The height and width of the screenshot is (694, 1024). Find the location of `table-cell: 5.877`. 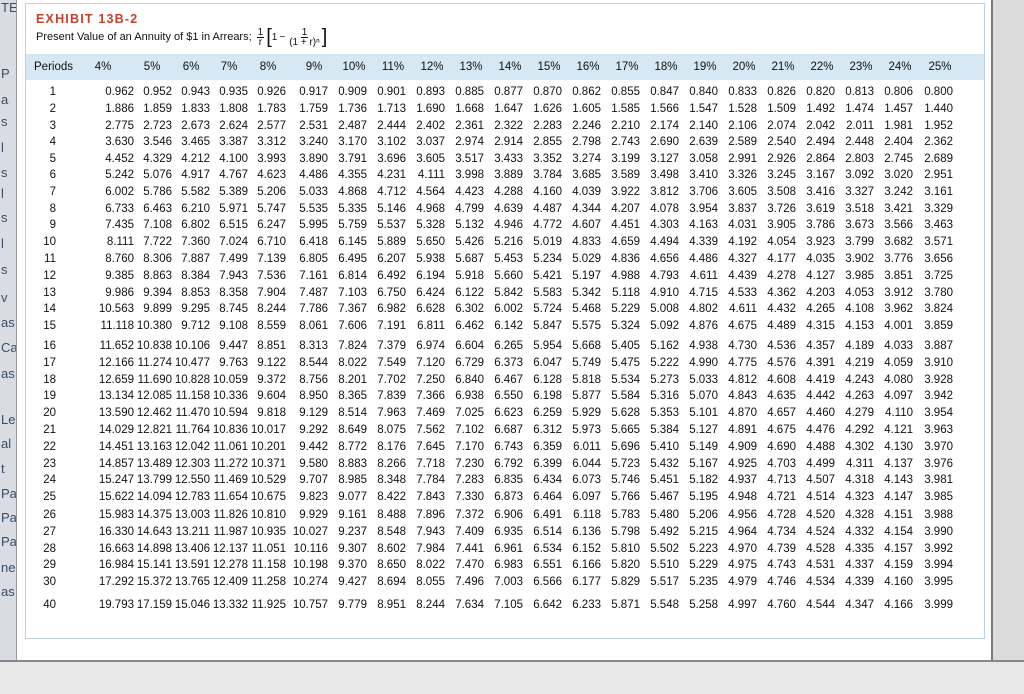

table-cell: 5.877 is located at coordinates (586, 396).